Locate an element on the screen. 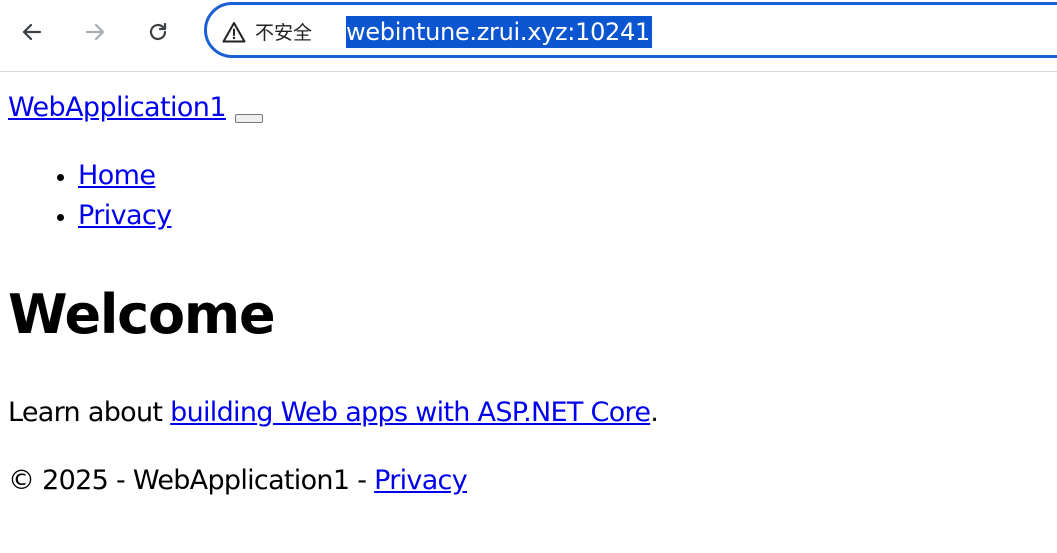  forward-button is located at coordinates (95, 32).